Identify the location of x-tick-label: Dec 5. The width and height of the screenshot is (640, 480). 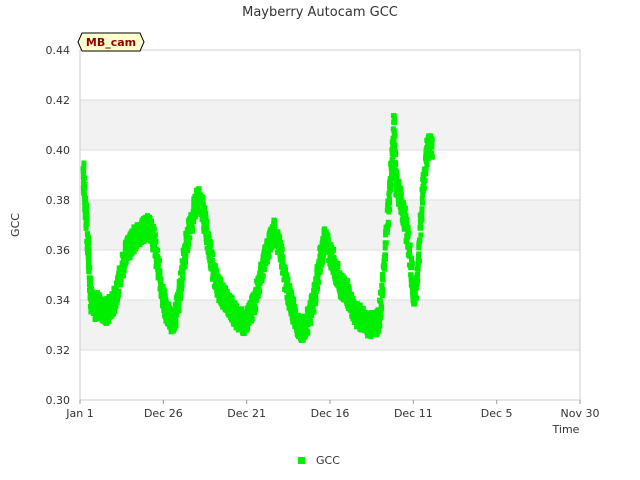
(497, 413).